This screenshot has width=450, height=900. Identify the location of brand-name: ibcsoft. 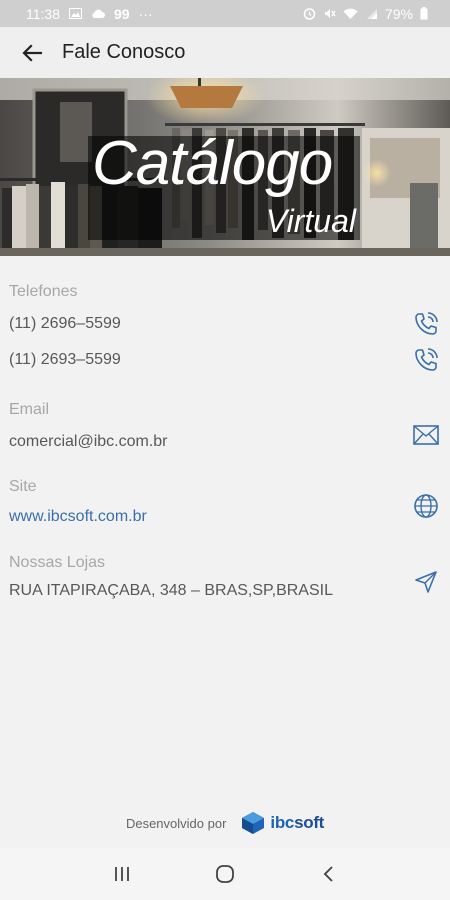
(297, 823).